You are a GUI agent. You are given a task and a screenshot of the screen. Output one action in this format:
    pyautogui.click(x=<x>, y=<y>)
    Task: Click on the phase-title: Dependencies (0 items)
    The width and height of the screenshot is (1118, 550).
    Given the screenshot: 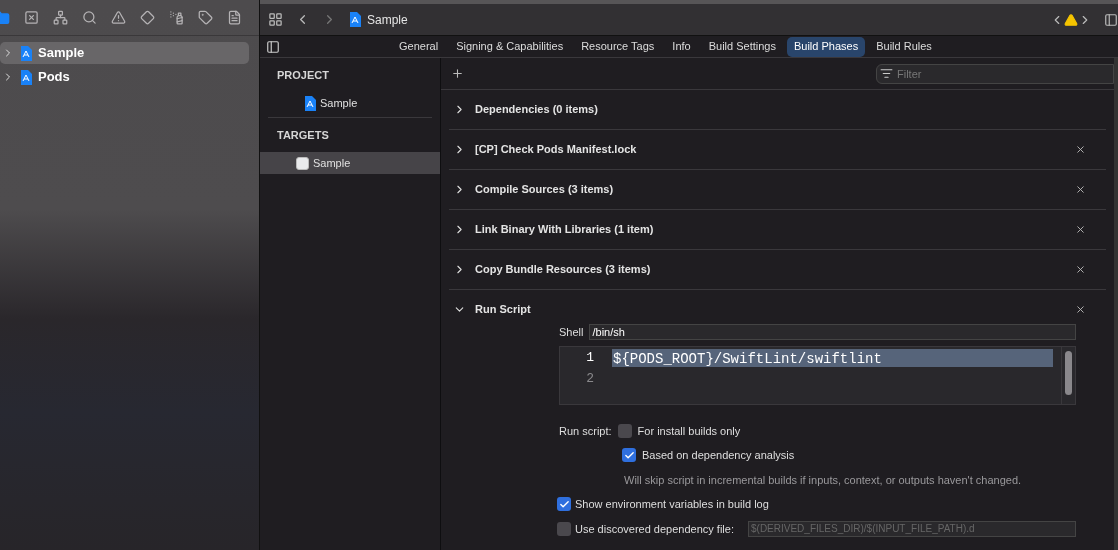 What is the action you would take?
    pyautogui.click(x=537, y=110)
    